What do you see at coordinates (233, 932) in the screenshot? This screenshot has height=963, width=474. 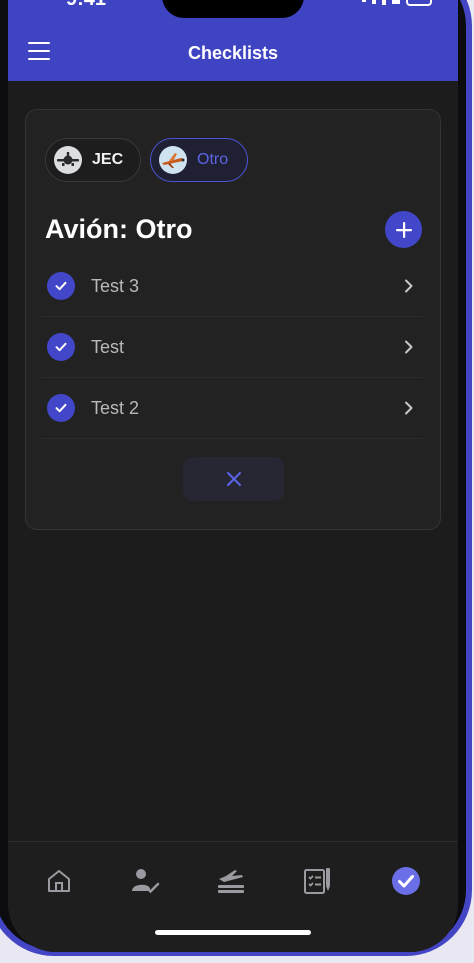 I see `home-indicator` at bounding box center [233, 932].